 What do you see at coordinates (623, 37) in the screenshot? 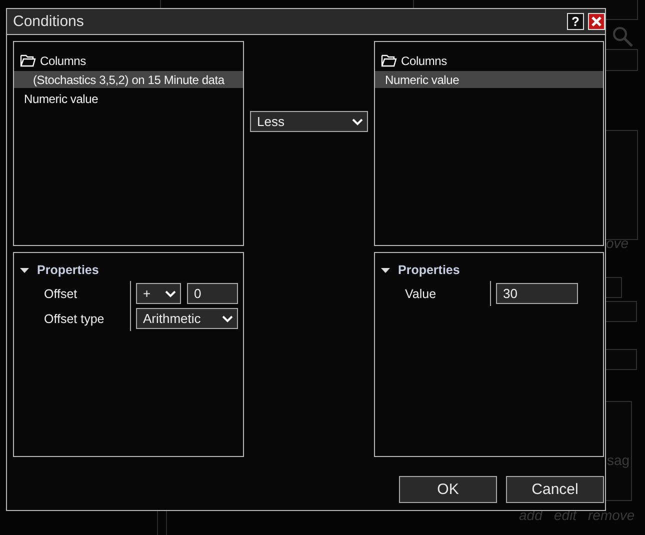
I see `search-icon` at bounding box center [623, 37].